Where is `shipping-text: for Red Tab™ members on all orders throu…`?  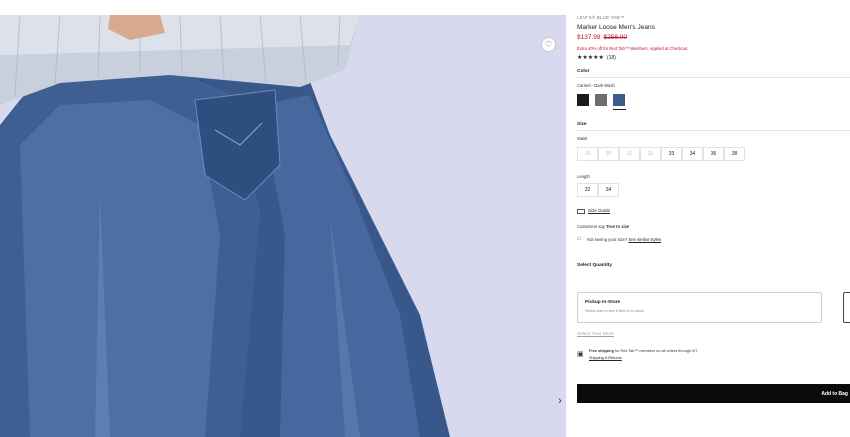 shipping-text: for Red Tab™ members on all orders throu… is located at coordinates (656, 351).